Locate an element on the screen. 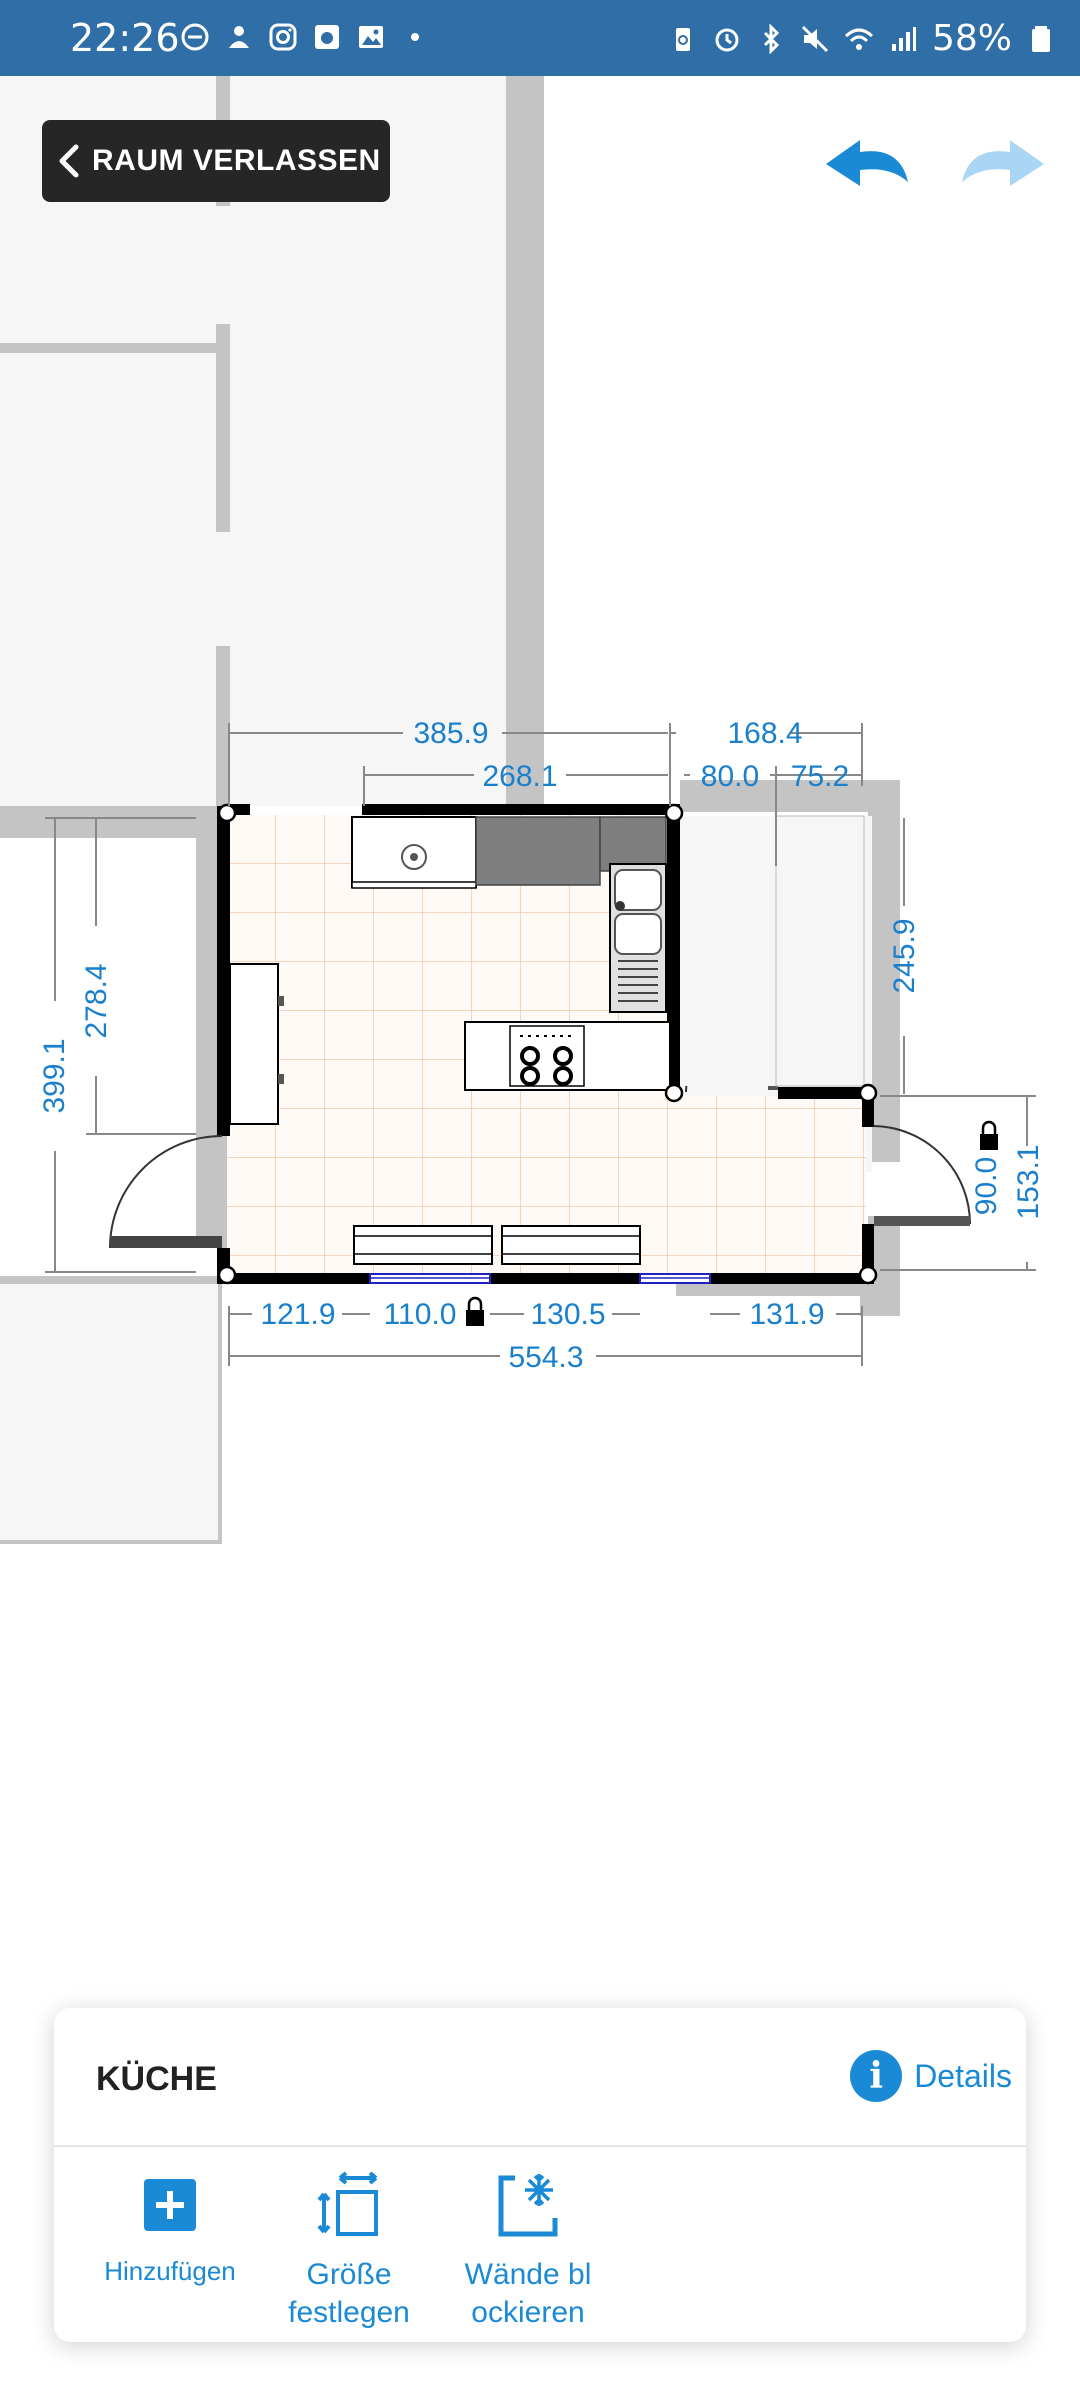 The image size is (1080, 2400). counter-dark is located at coordinates (538, 851).